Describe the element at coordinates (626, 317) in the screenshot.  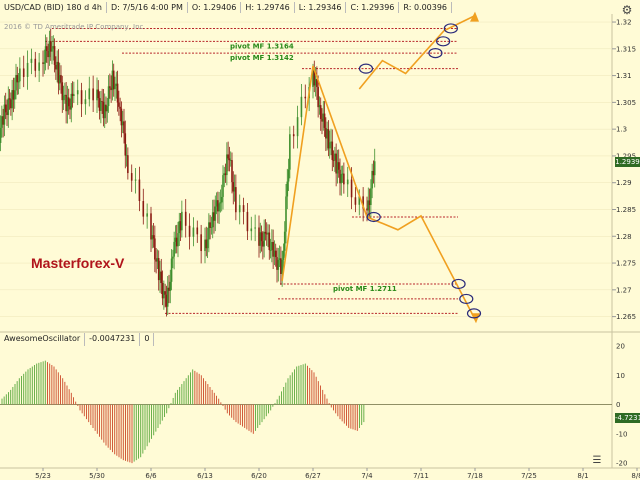
I see `y-tick-label: 1.265` at that location.